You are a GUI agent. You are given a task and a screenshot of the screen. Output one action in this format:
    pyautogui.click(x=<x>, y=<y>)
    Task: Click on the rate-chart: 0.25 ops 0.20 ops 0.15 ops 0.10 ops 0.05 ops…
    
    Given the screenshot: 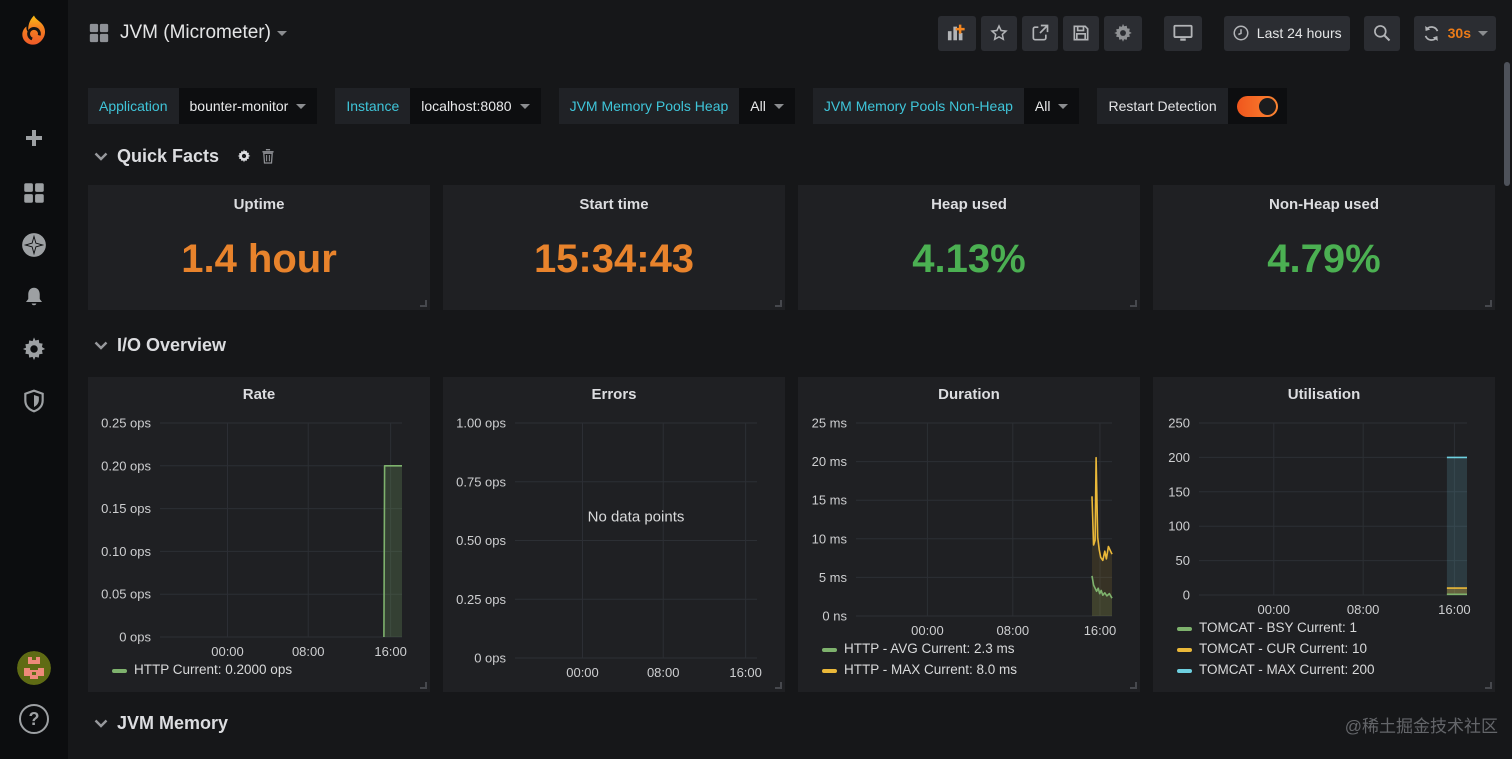 What is the action you would take?
    pyautogui.click(x=259, y=534)
    